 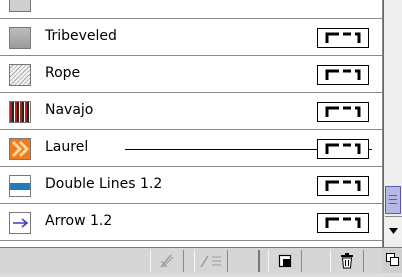 What do you see at coordinates (392, 123) in the screenshot?
I see `vertical-scrollbar` at bounding box center [392, 123].